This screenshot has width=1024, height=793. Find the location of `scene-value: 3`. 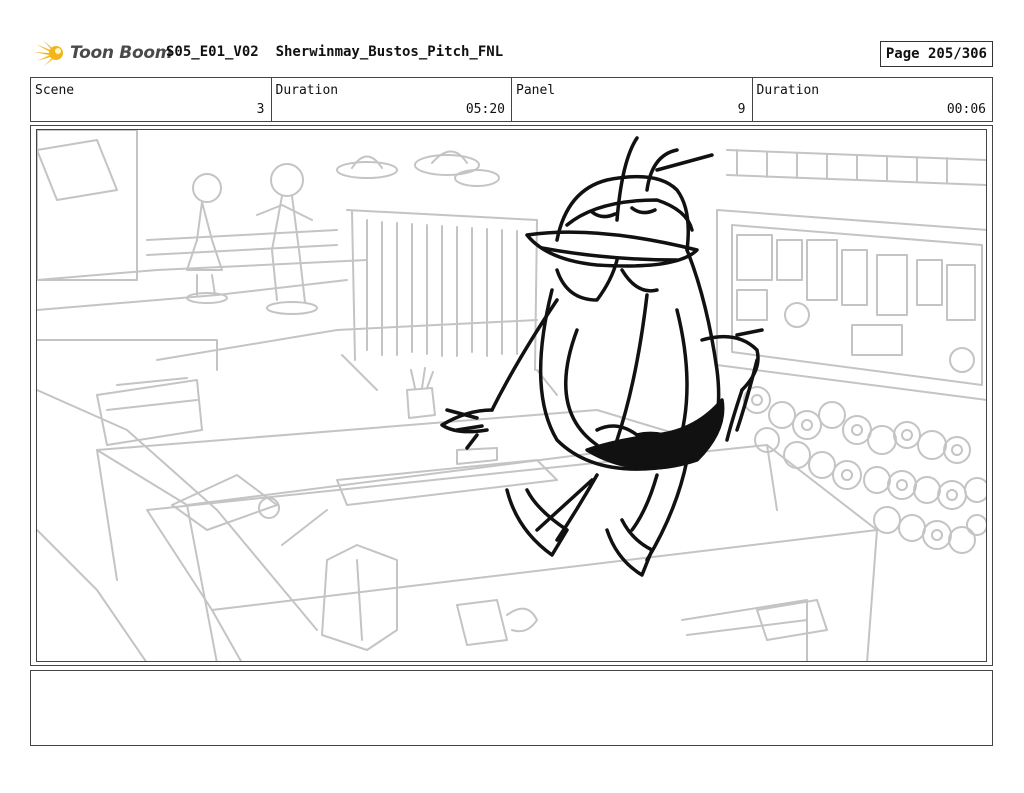

scene-value: 3 is located at coordinates (260, 109).